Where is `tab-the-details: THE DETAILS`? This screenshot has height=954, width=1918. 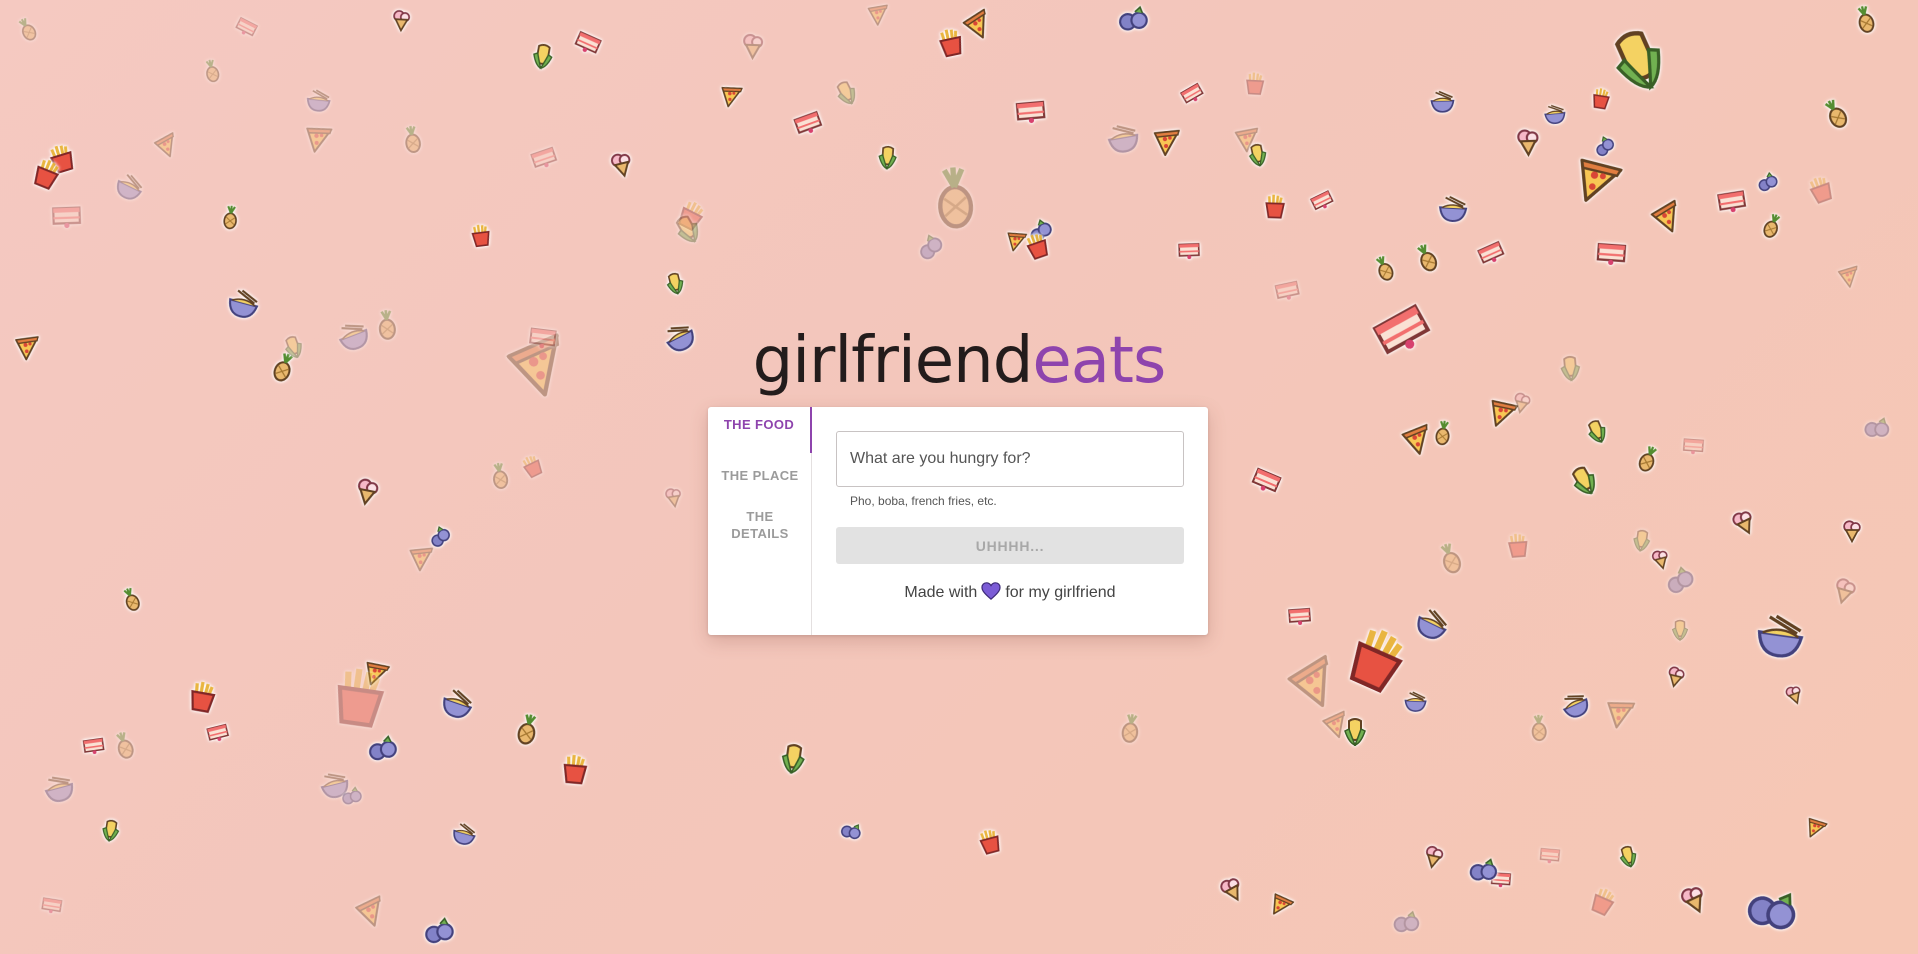 tab-the-details: THE DETAILS is located at coordinates (760, 525).